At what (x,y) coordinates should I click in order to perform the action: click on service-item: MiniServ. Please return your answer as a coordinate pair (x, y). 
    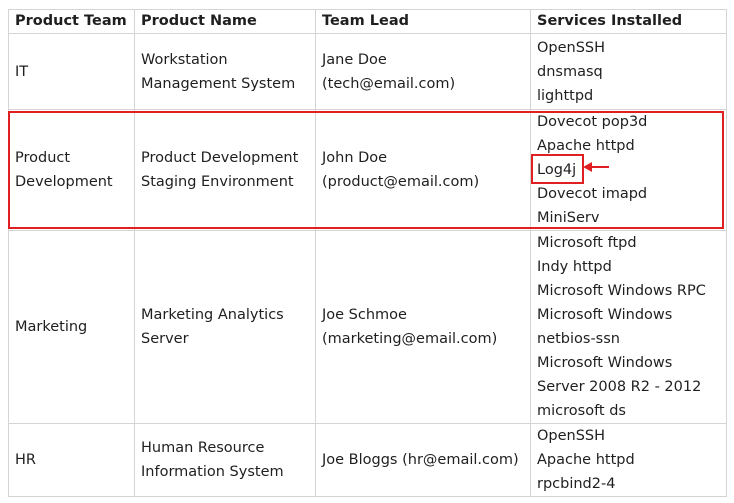
    Looking at the image, I should click on (568, 218).